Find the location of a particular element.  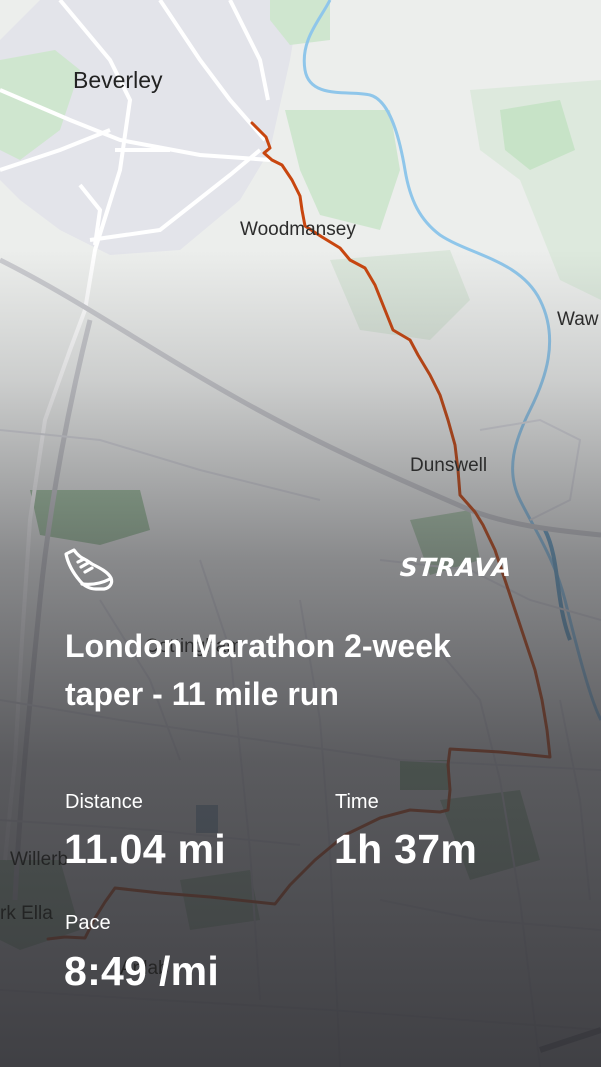

running-shoe-icon is located at coordinates (89, 569).